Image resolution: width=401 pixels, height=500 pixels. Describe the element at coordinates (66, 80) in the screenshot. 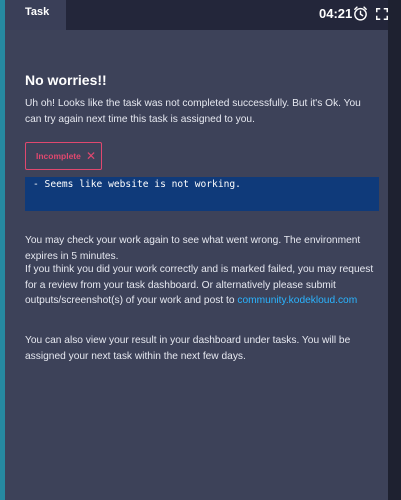

I see `result-title: No worries!!` at that location.